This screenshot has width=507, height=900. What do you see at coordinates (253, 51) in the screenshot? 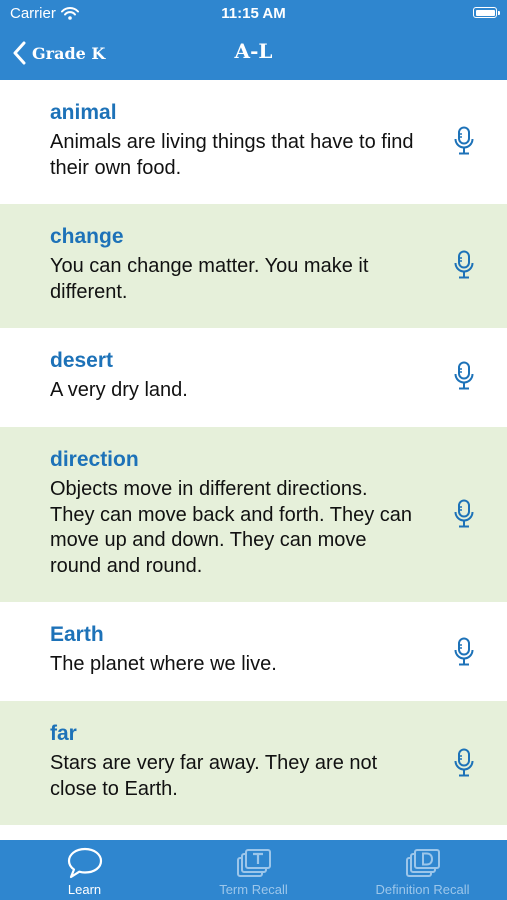
I see `page-title: A-L` at bounding box center [253, 51].